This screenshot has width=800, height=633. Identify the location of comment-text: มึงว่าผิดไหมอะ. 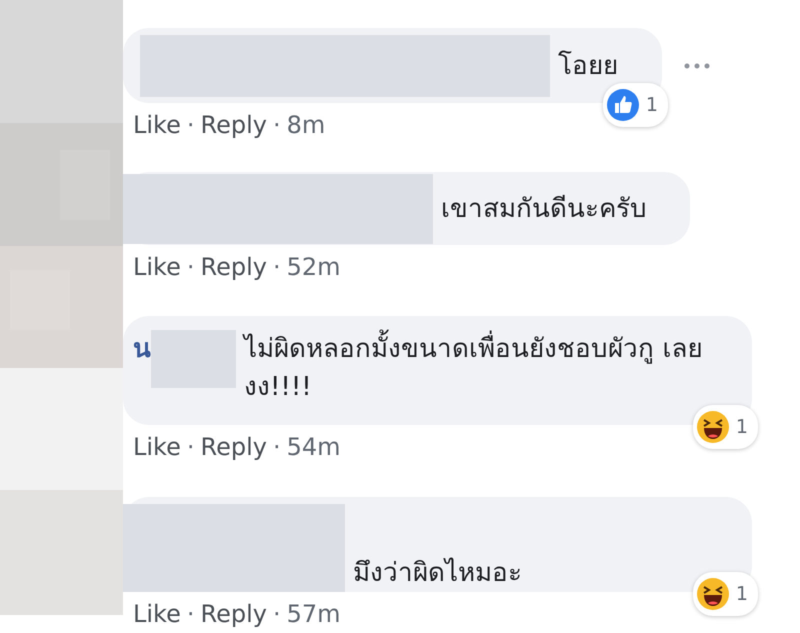
(438, 573).